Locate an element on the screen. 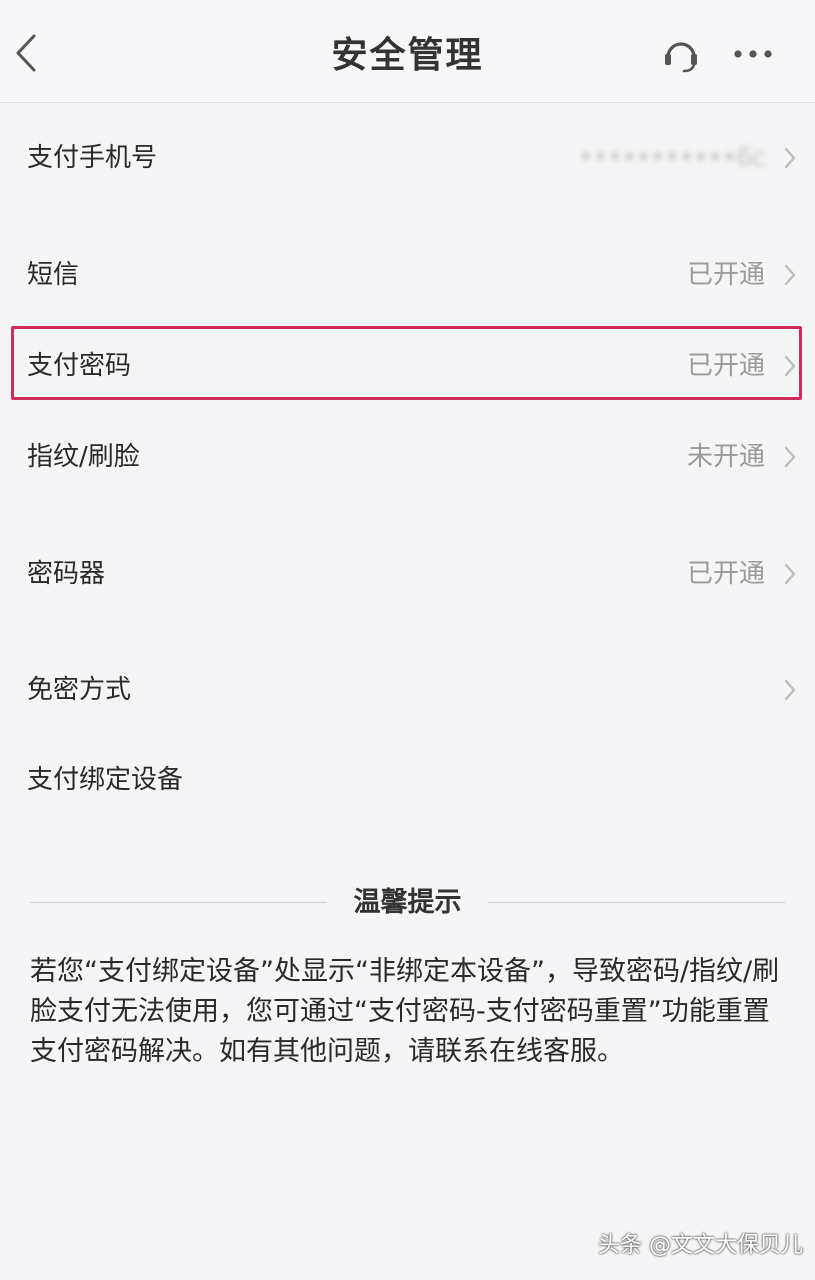 Image resolution: width=815 pixels, height=1280 pixels. row-value-status: 未开通 is located at coordinates (725, 457).